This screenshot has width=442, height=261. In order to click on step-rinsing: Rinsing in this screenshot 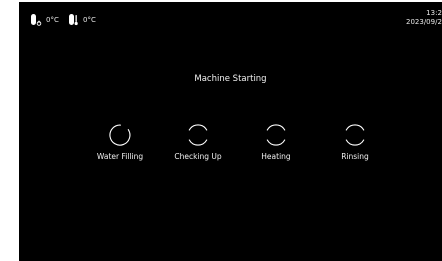, I will do `click(355, 141)`.